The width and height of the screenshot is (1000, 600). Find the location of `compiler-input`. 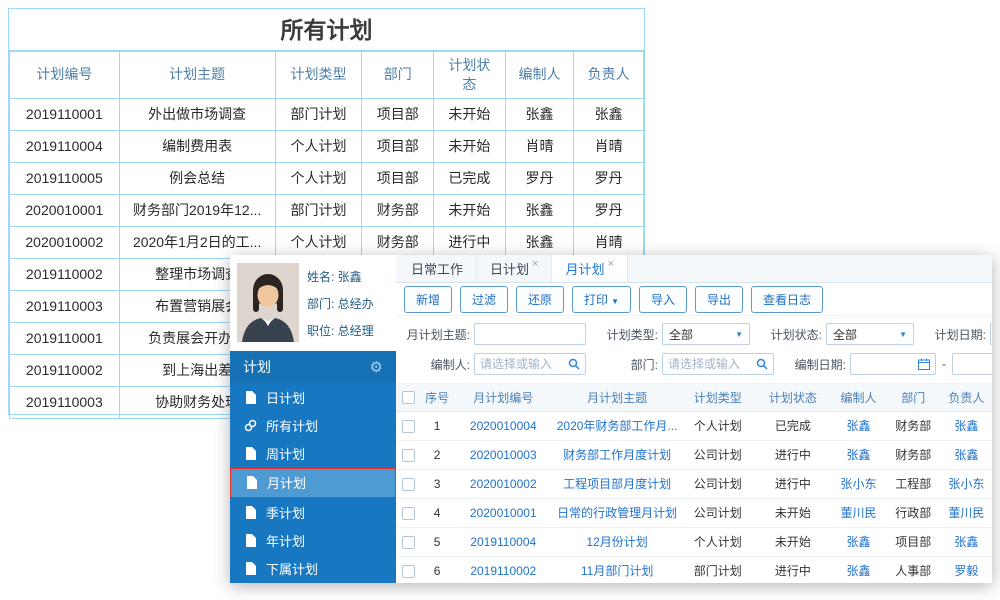

compiler-input is located at coordinates (524, 364).